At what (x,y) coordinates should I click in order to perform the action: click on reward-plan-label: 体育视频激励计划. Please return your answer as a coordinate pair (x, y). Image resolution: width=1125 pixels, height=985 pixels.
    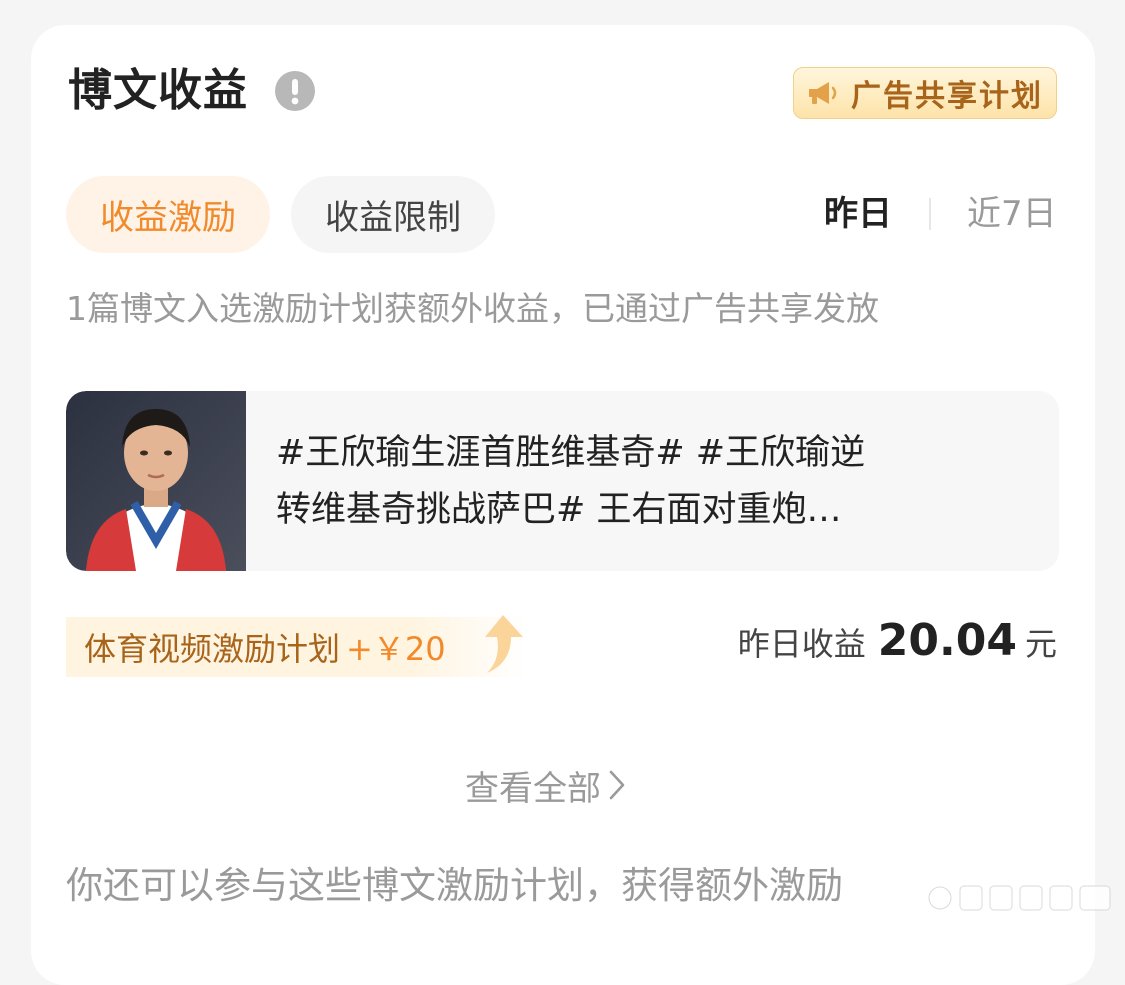
    Looking at the image, I should click on (212, 649).